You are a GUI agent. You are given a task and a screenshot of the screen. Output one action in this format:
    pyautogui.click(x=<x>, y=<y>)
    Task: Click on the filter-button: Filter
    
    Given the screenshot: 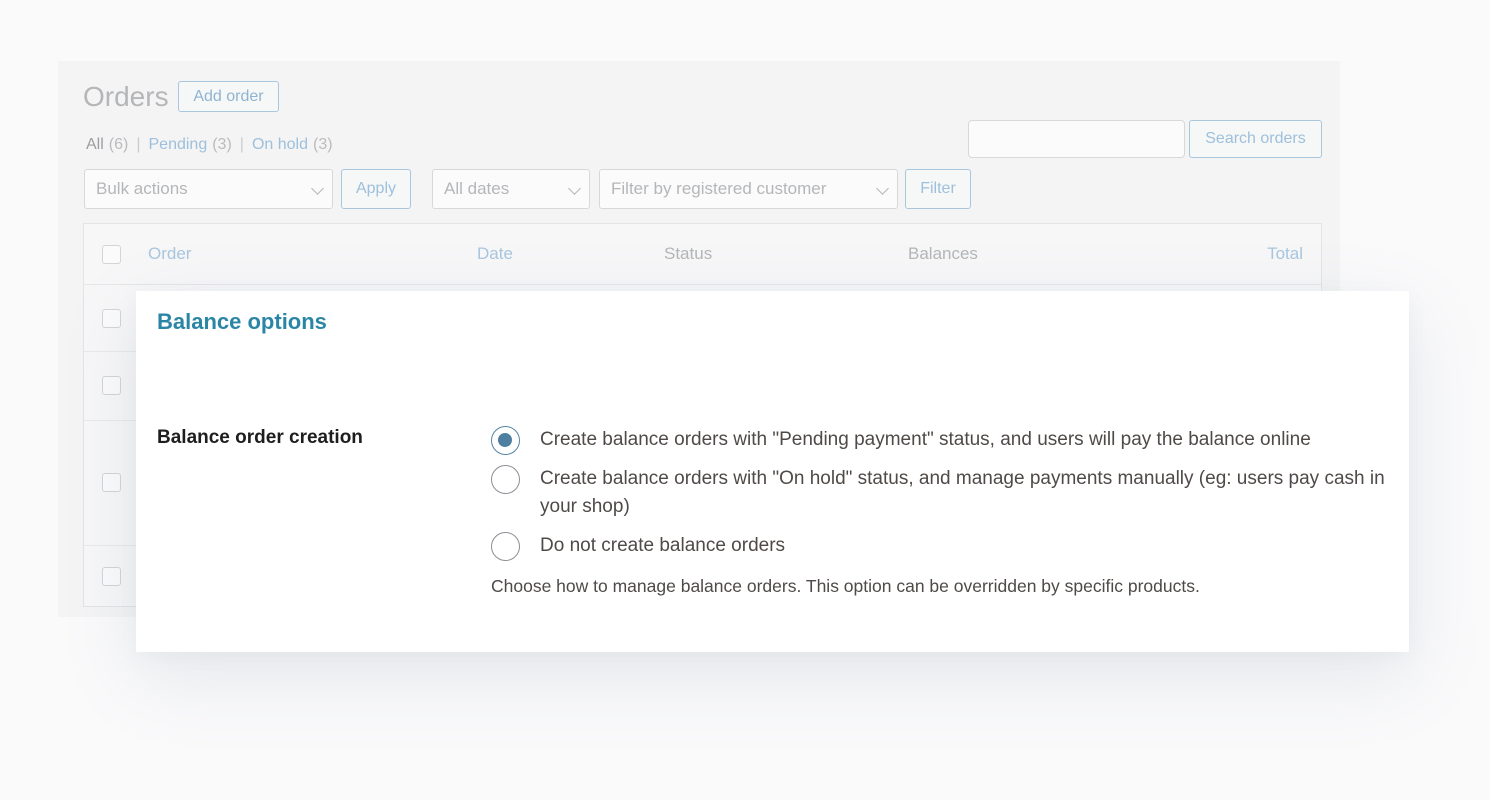 What is the action you would take?
    pyautogui.click(x=938, y=189)
    